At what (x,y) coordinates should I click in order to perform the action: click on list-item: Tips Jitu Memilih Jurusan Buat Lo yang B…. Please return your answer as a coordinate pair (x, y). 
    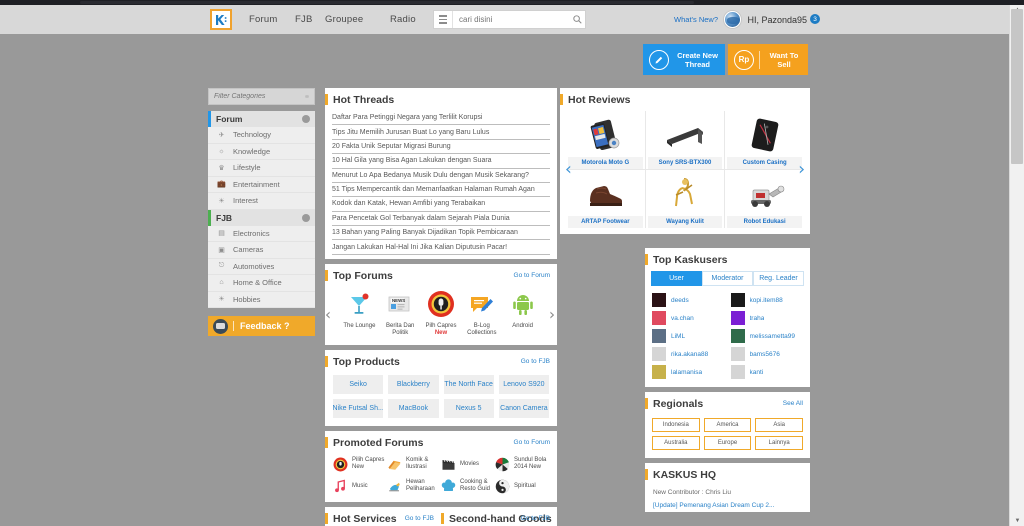
    Looking at the image, I should click on (441, 132).